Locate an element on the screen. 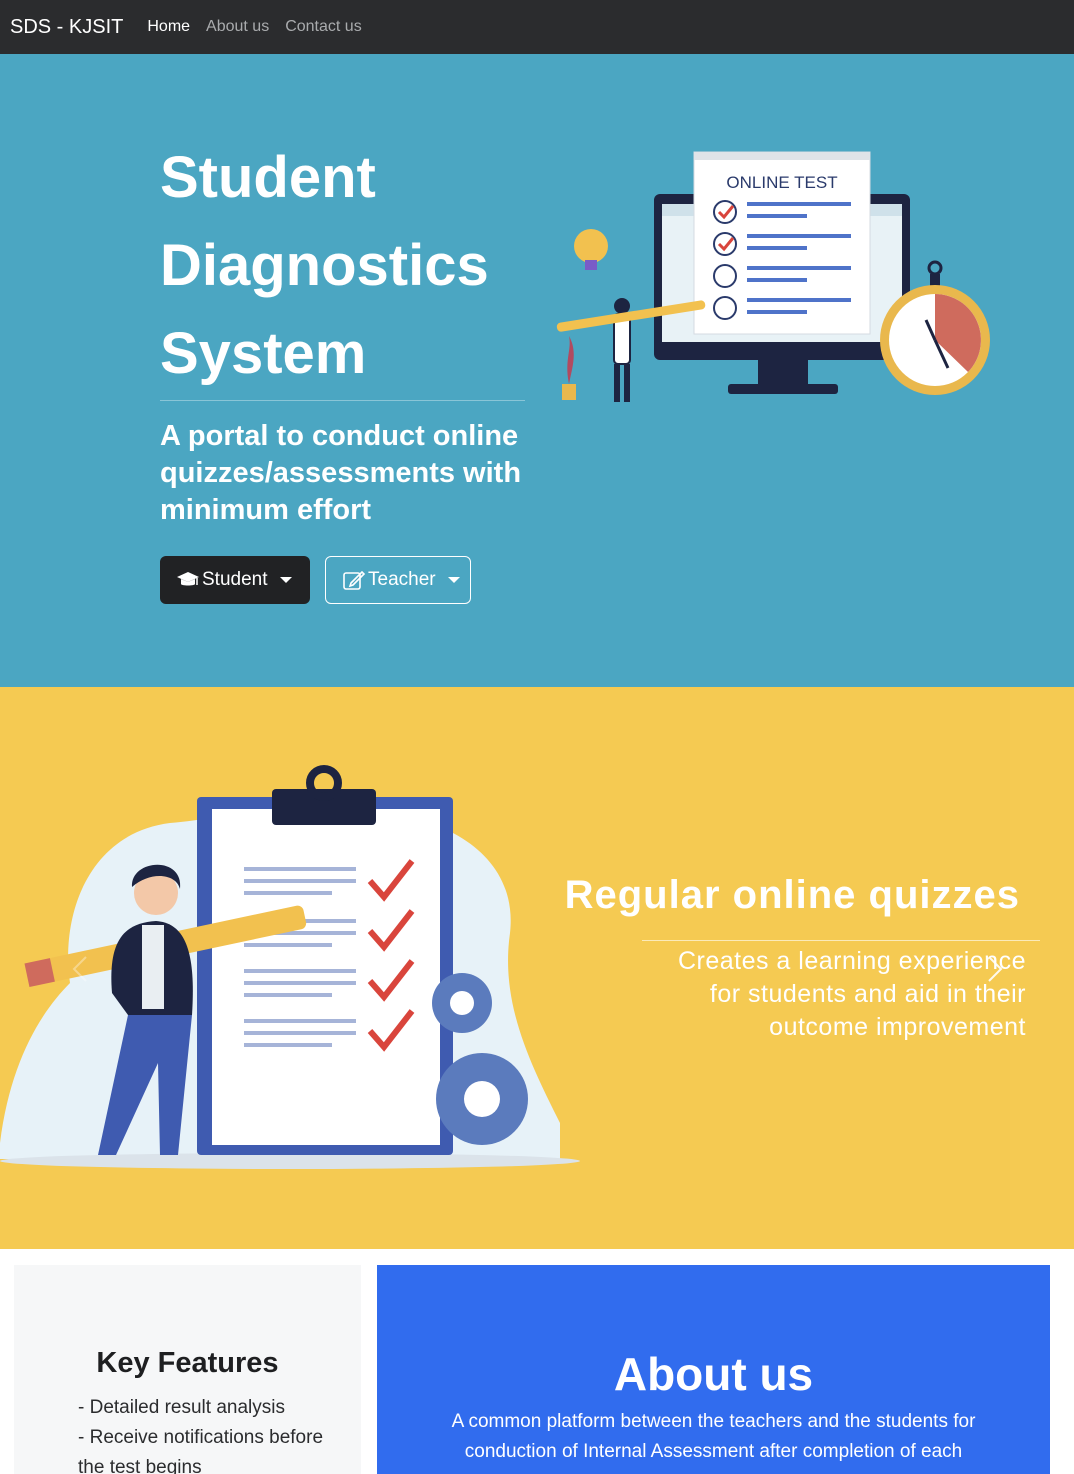 This screenshot has width=1074, height=1474. slide-divider is located at coordinates (841, 940).